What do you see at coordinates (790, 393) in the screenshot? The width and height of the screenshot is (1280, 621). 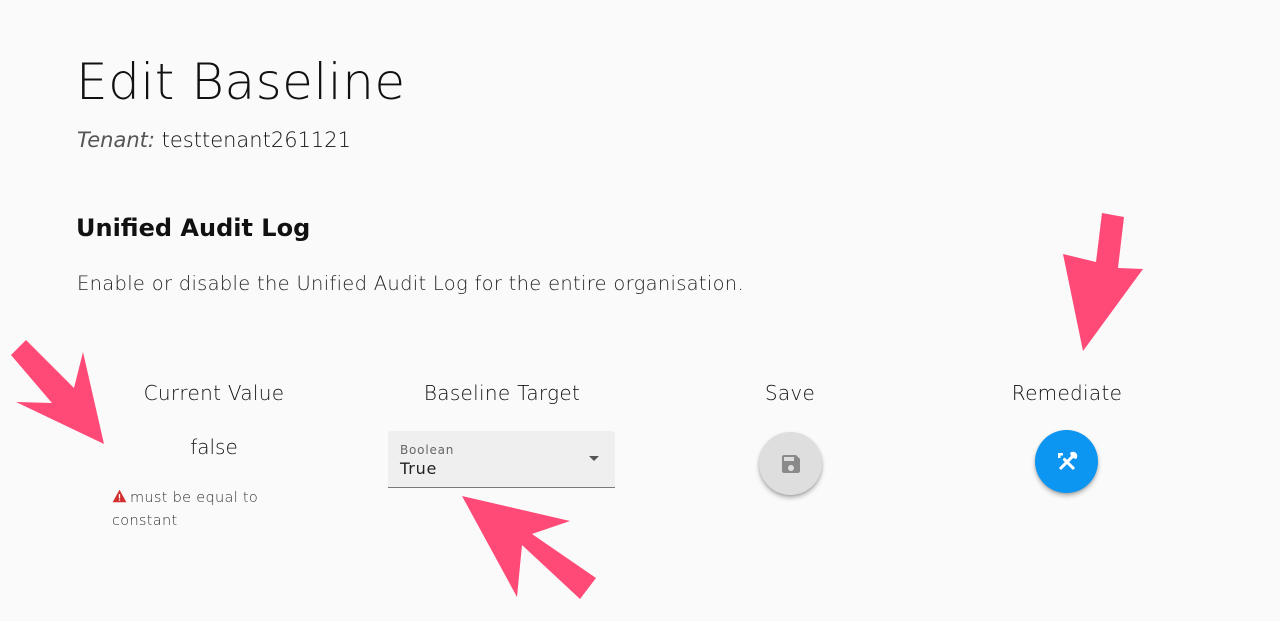 I see `save-heading: Save` at bounding box center [790, 393].